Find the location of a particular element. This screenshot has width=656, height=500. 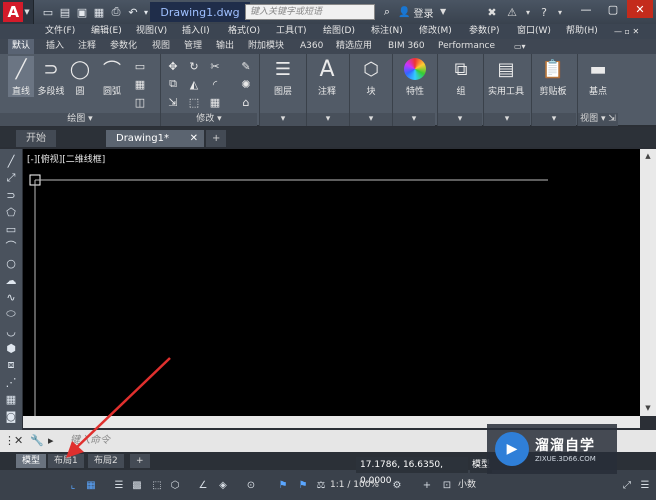

arrow-shaft is located at coordinates (123, 403).